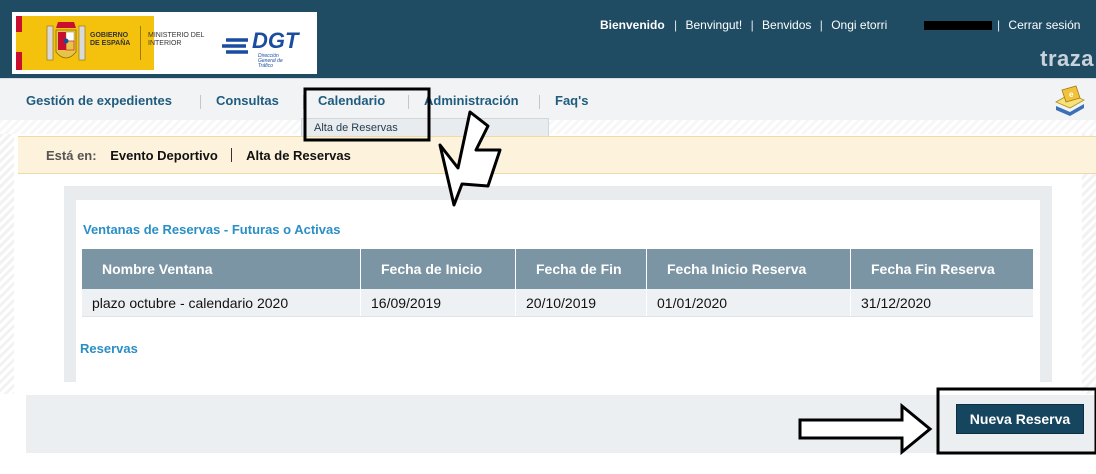  I want to click on gobierno-label: GOBIERNO DE ESPAÑA, so click(110, 39).